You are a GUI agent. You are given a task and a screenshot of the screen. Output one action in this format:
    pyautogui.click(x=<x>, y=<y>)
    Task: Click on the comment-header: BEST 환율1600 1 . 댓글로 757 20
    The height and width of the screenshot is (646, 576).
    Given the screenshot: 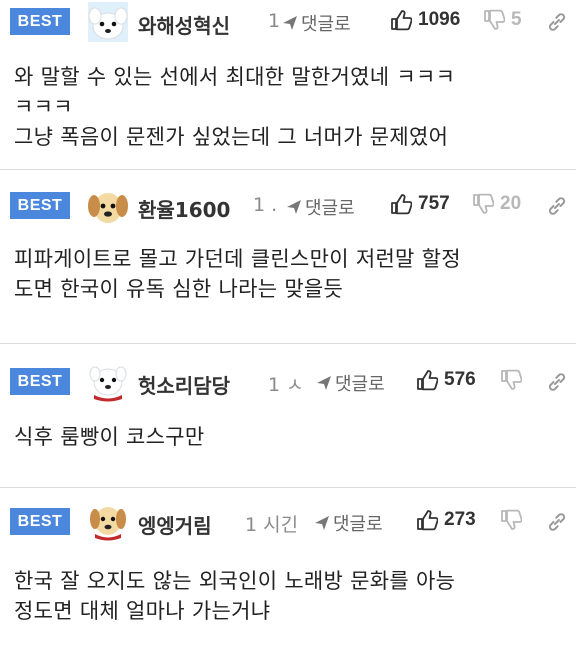 What is the action you would take?
    pyautogui.click(x=288, y=206)
    